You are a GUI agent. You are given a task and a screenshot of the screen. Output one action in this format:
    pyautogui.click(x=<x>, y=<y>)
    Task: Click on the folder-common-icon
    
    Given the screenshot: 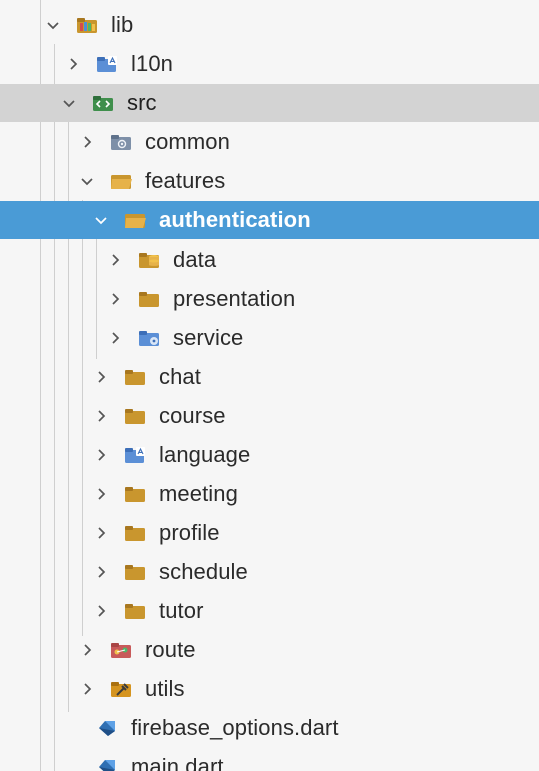 What is the action you would take?
    pyautogui.click(x=122, y=142)
    